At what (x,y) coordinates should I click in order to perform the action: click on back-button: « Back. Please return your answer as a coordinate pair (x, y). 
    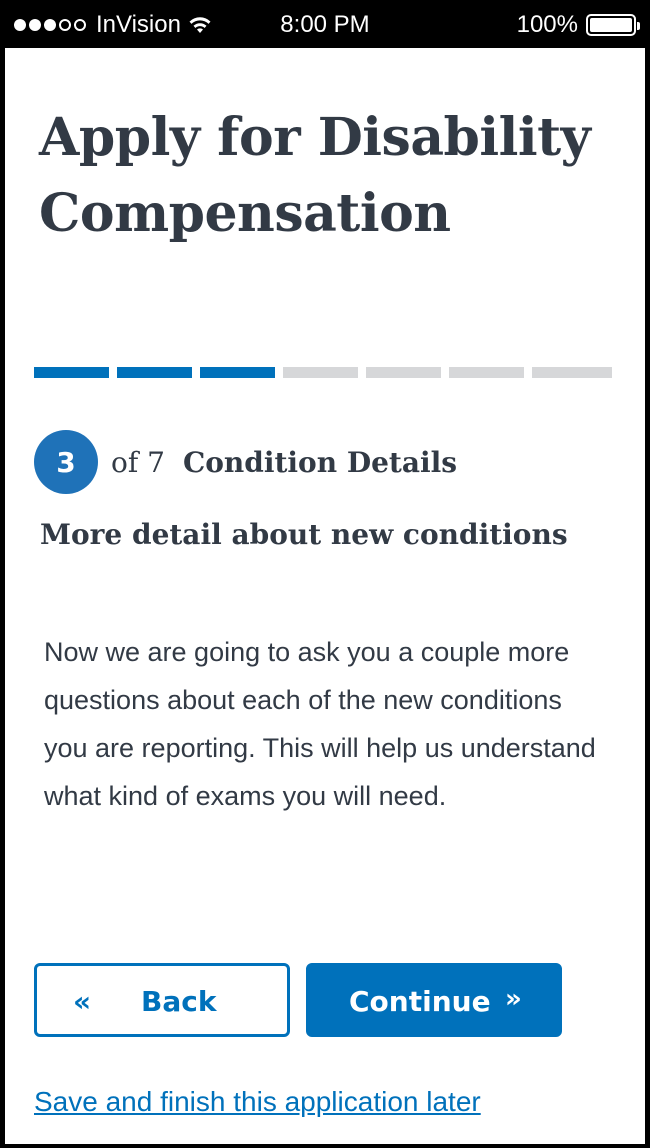
    Looking at the image, I should click on (162, 1000).